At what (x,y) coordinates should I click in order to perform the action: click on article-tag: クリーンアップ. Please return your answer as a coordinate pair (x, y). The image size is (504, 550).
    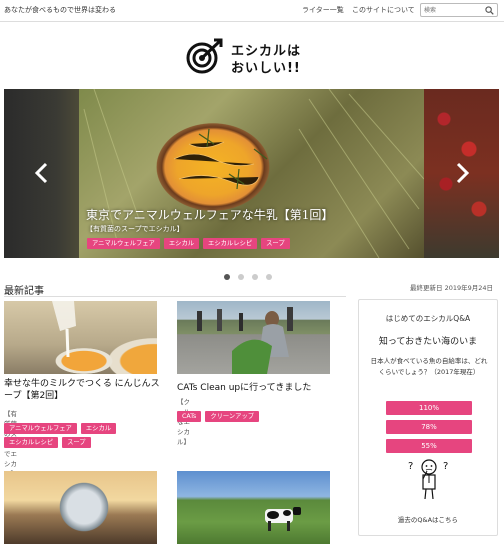
    Looking at the image, I should click on (232, 416).